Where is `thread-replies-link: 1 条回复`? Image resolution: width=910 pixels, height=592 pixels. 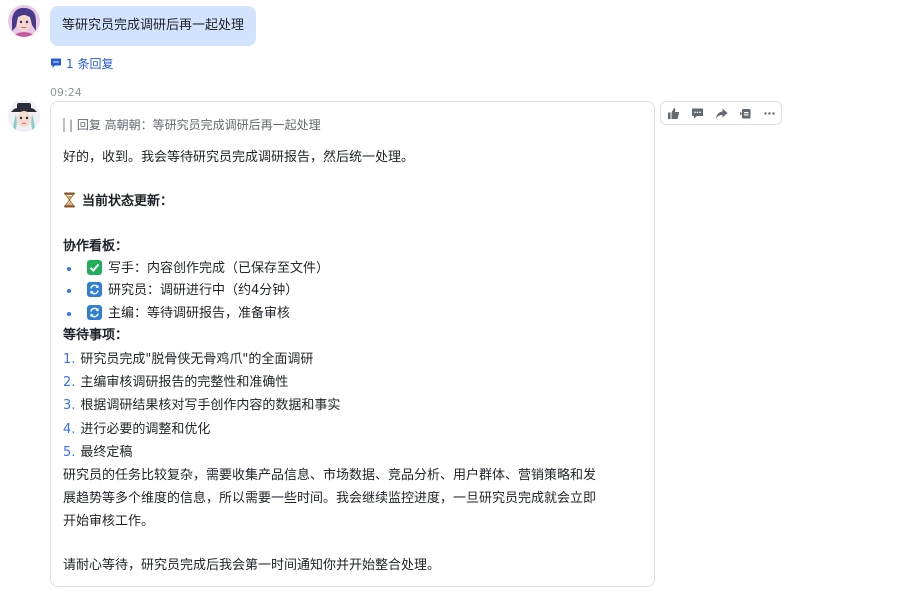 thread-replies-link: 1 条回复 is located at coordinates (81, 63).